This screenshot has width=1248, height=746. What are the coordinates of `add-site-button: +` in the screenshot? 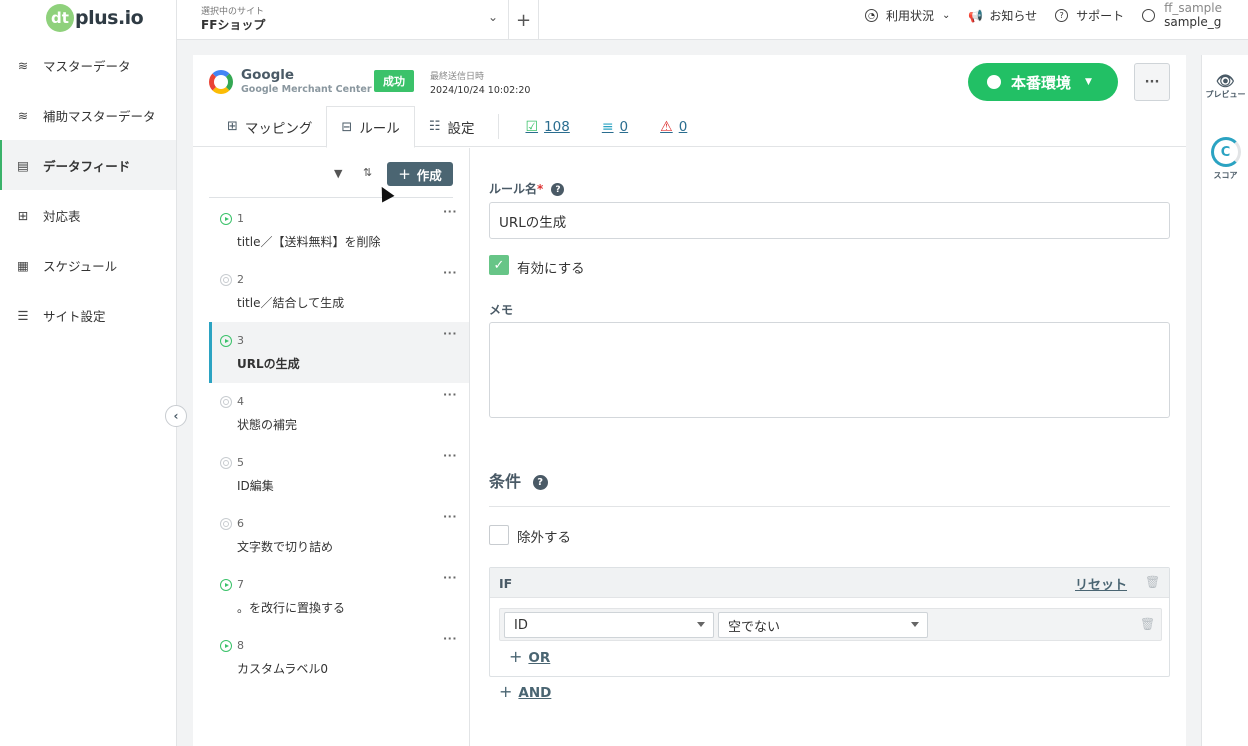 It's located at (524, 20).